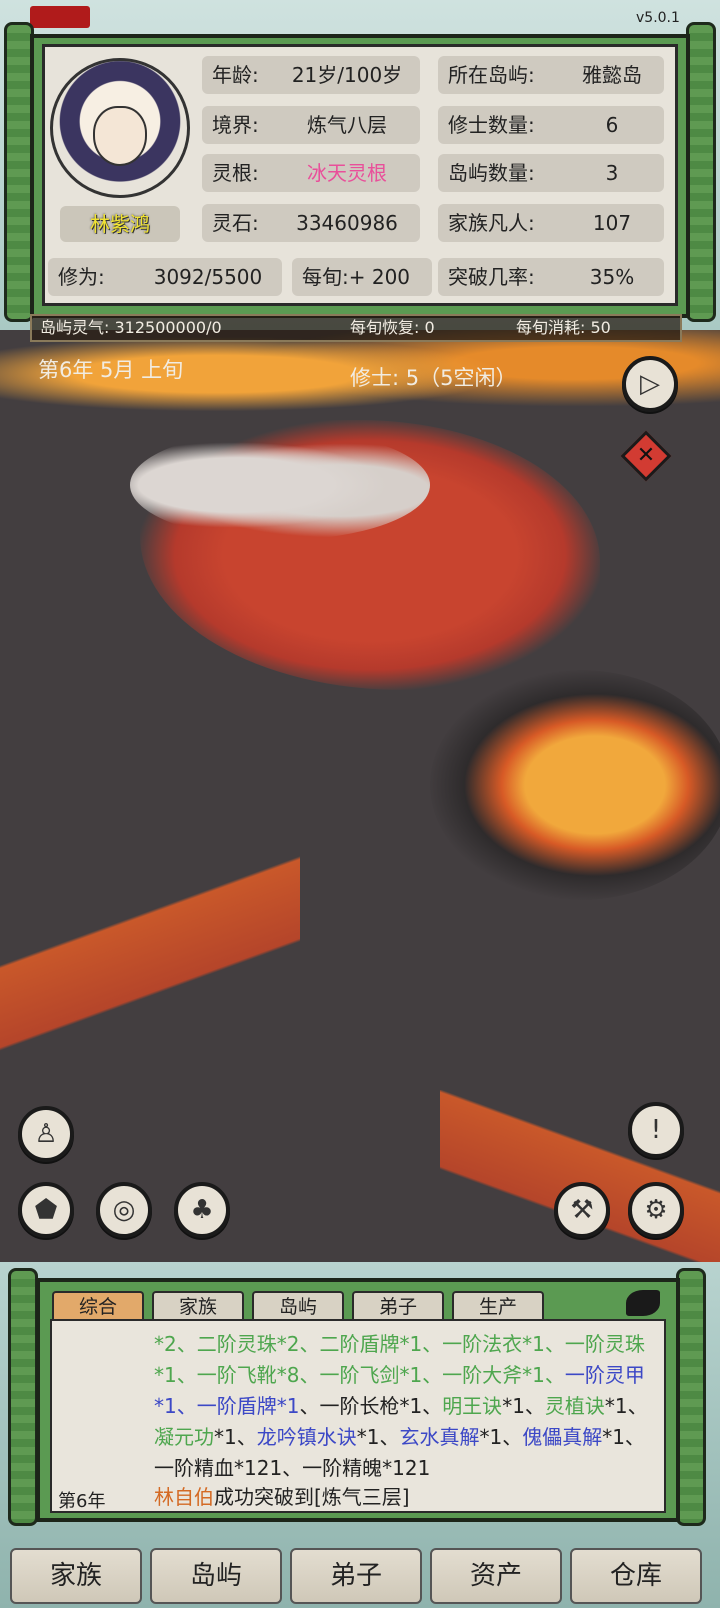  Describe the element at coordinates (198, 1306) in the screenshot. I see `tab-family: 家族` at that location.